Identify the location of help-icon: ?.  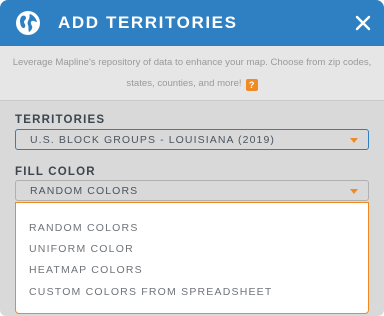
(251, 85).